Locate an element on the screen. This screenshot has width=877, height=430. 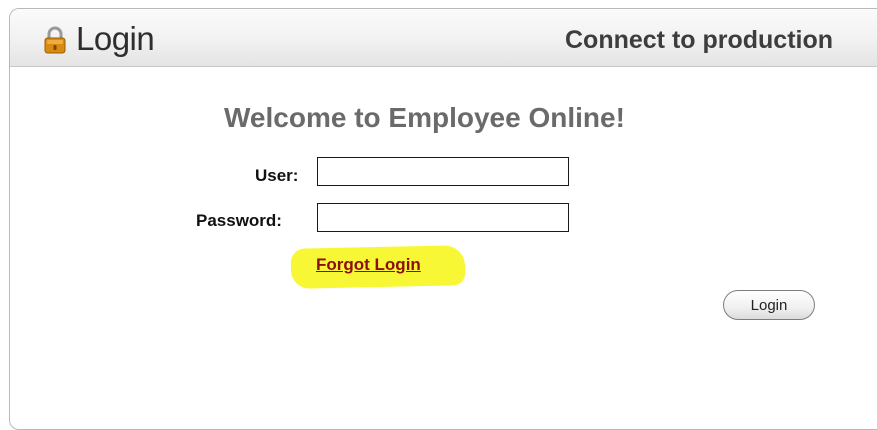
user-input is located at coordinates (443, 171).